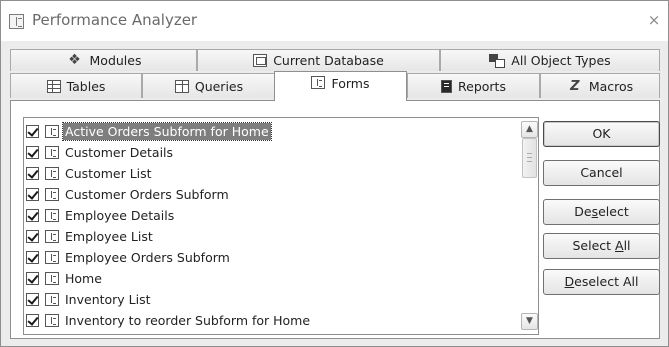  Describe the element at coordinates (482, 86) in the screenshot. I see `tab-label: Reports` at that location.